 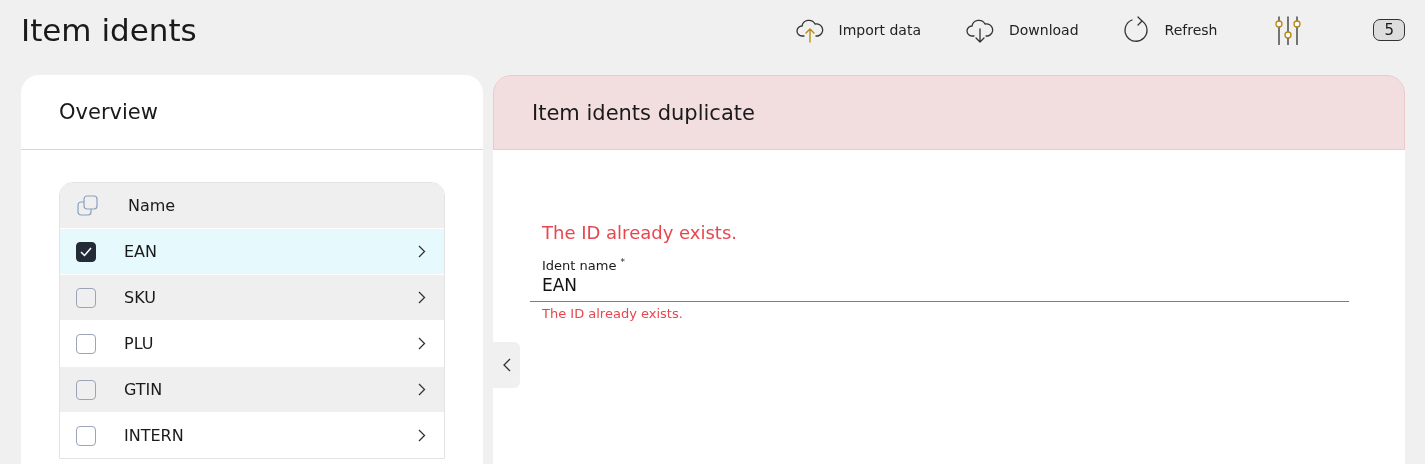 I want to click on list-row: GTIN, so click(x=252, y=389).